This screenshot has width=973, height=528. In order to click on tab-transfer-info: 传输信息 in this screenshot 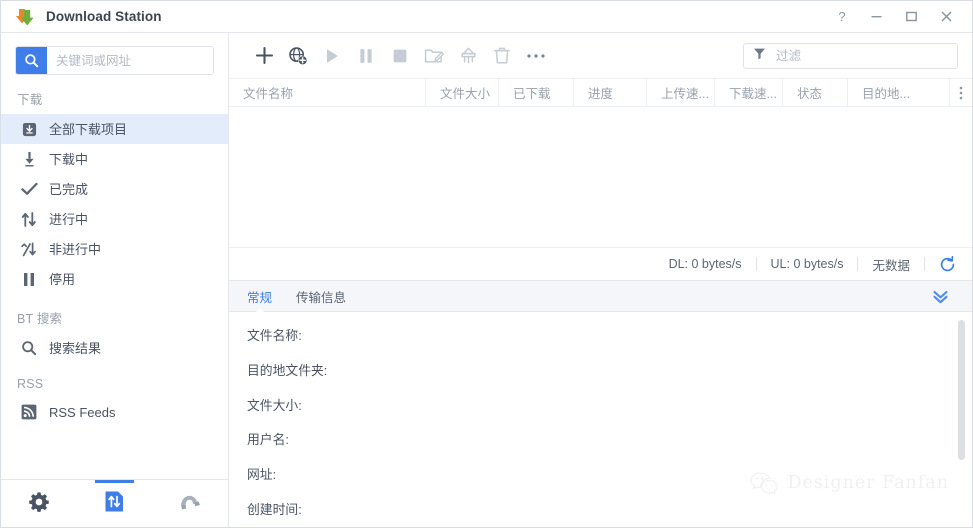, I will do `click(321, 296)`.